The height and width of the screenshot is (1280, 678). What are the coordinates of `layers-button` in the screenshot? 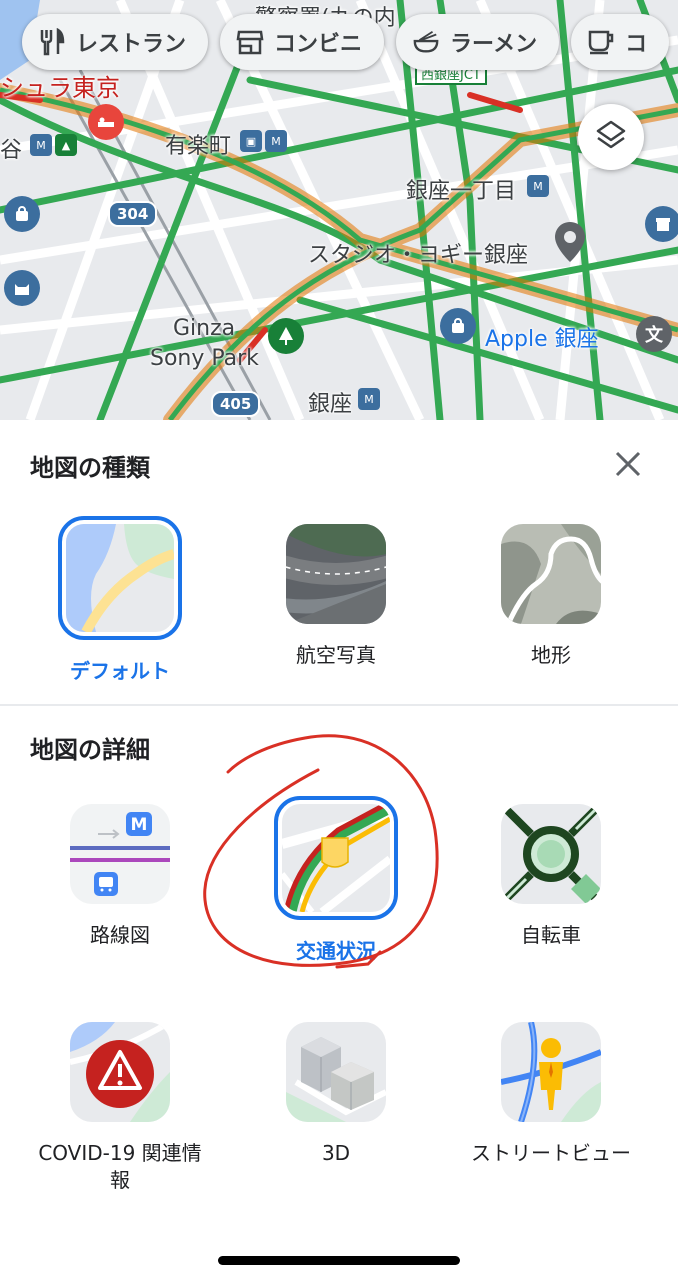 It's located at (611, 137).